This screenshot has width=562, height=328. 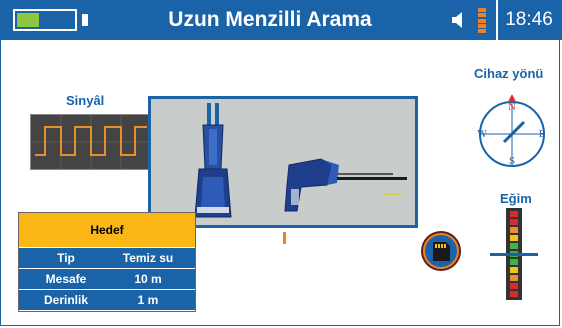 I want to click on row-key: Mesafe, so click(x=66, y=279).